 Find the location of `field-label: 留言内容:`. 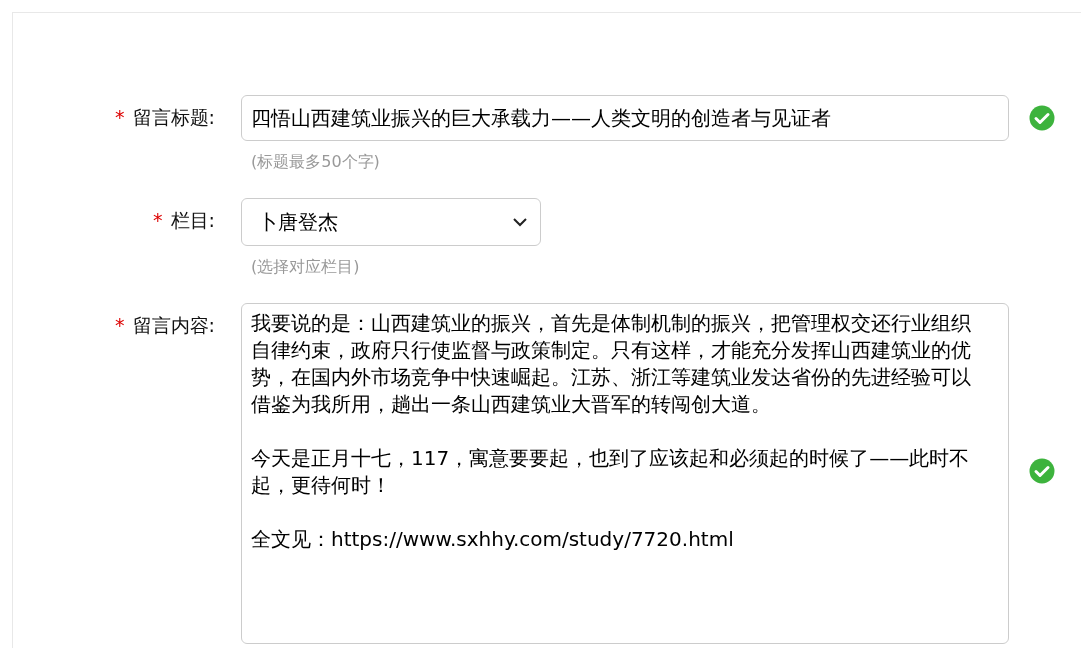

field-label: 留言内容: is located at coordinates (173, 325).